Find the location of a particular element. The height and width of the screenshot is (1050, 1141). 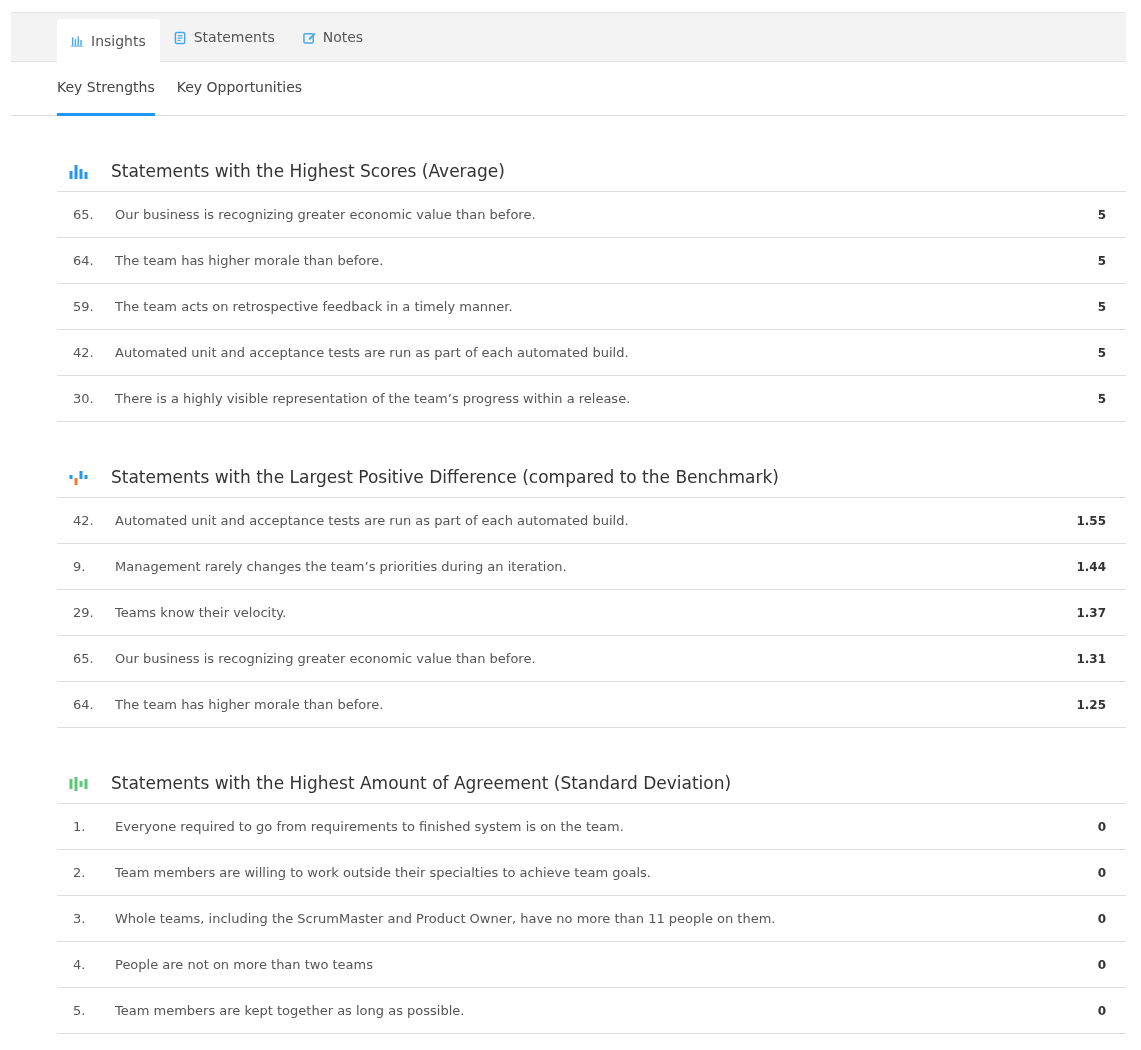

statement-number: 9. is located at coordinates (79, 566).